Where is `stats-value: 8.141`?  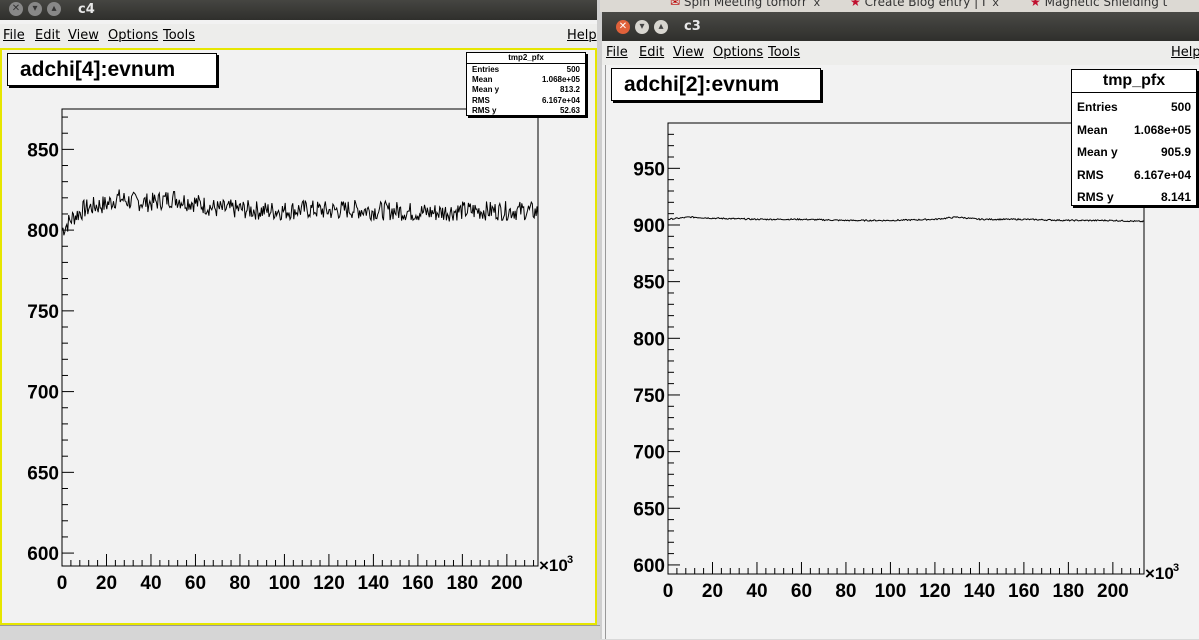 stats-value: 8.141 is located at coordinates (1175, 197).